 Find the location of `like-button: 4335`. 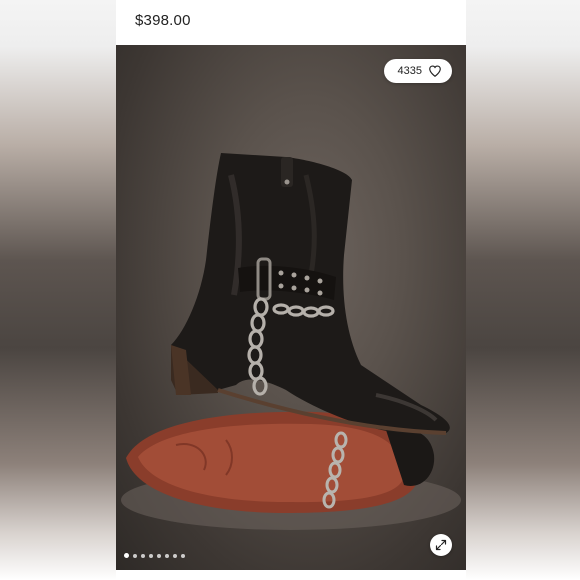

like-button: 4335 is located at coordinates (417, 71).